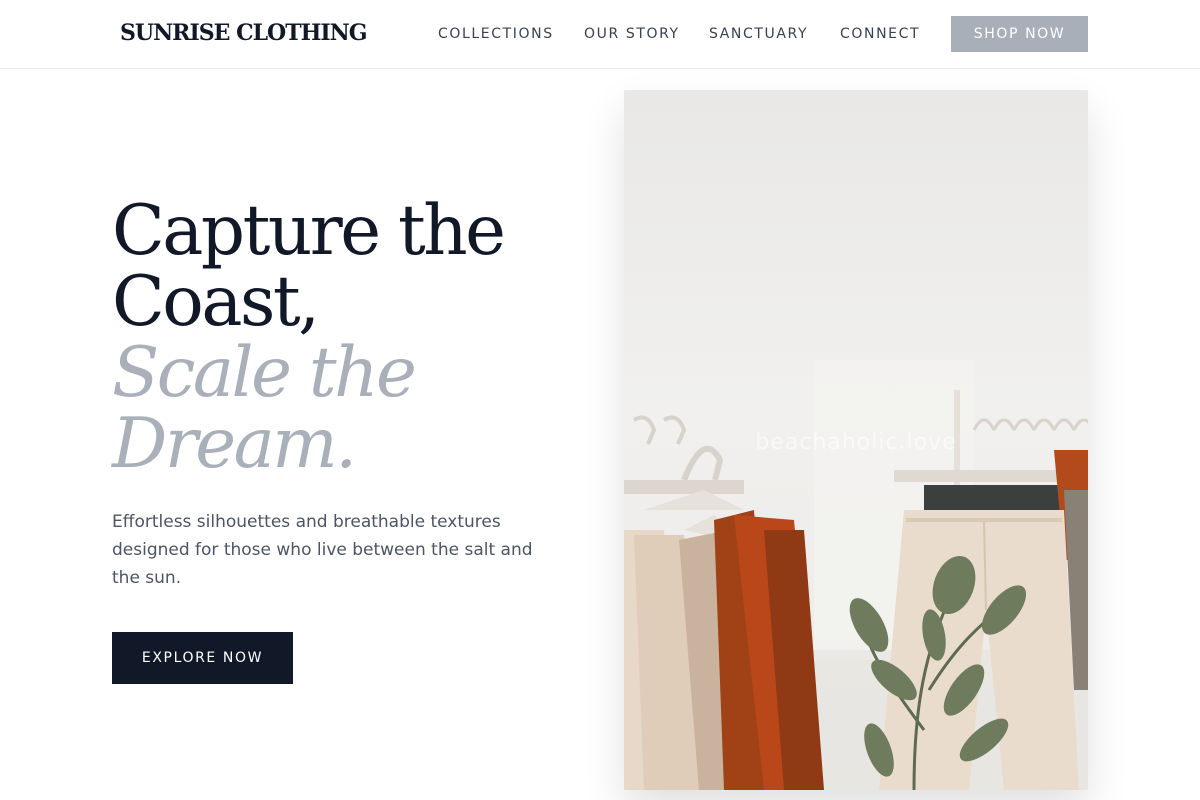 Image resolution: width=1200 pixels, height=800 pixels. What do you see at coordinates (1019, 34) in the screenshot?
I see `shop-now-button: SHOP NOW` at bounding box center [1019, 34].